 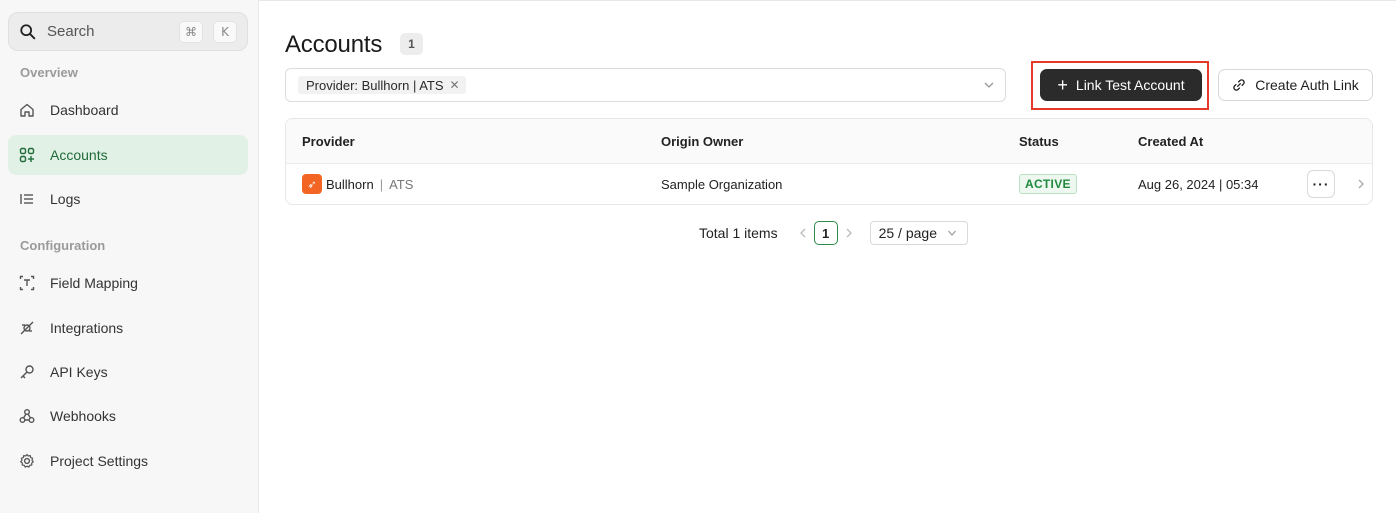 What do you see at coordinates (1239, 85) in the screenshot?
I see `link-icon` at bounding box center [1239, 85].